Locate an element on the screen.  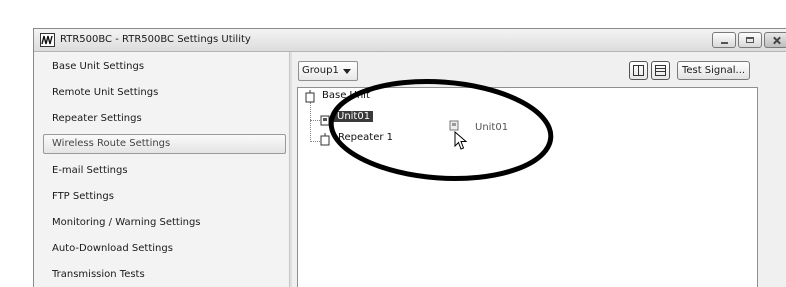
sidebar-item-email: E-mail Settings is located at coordinates (164, 171).